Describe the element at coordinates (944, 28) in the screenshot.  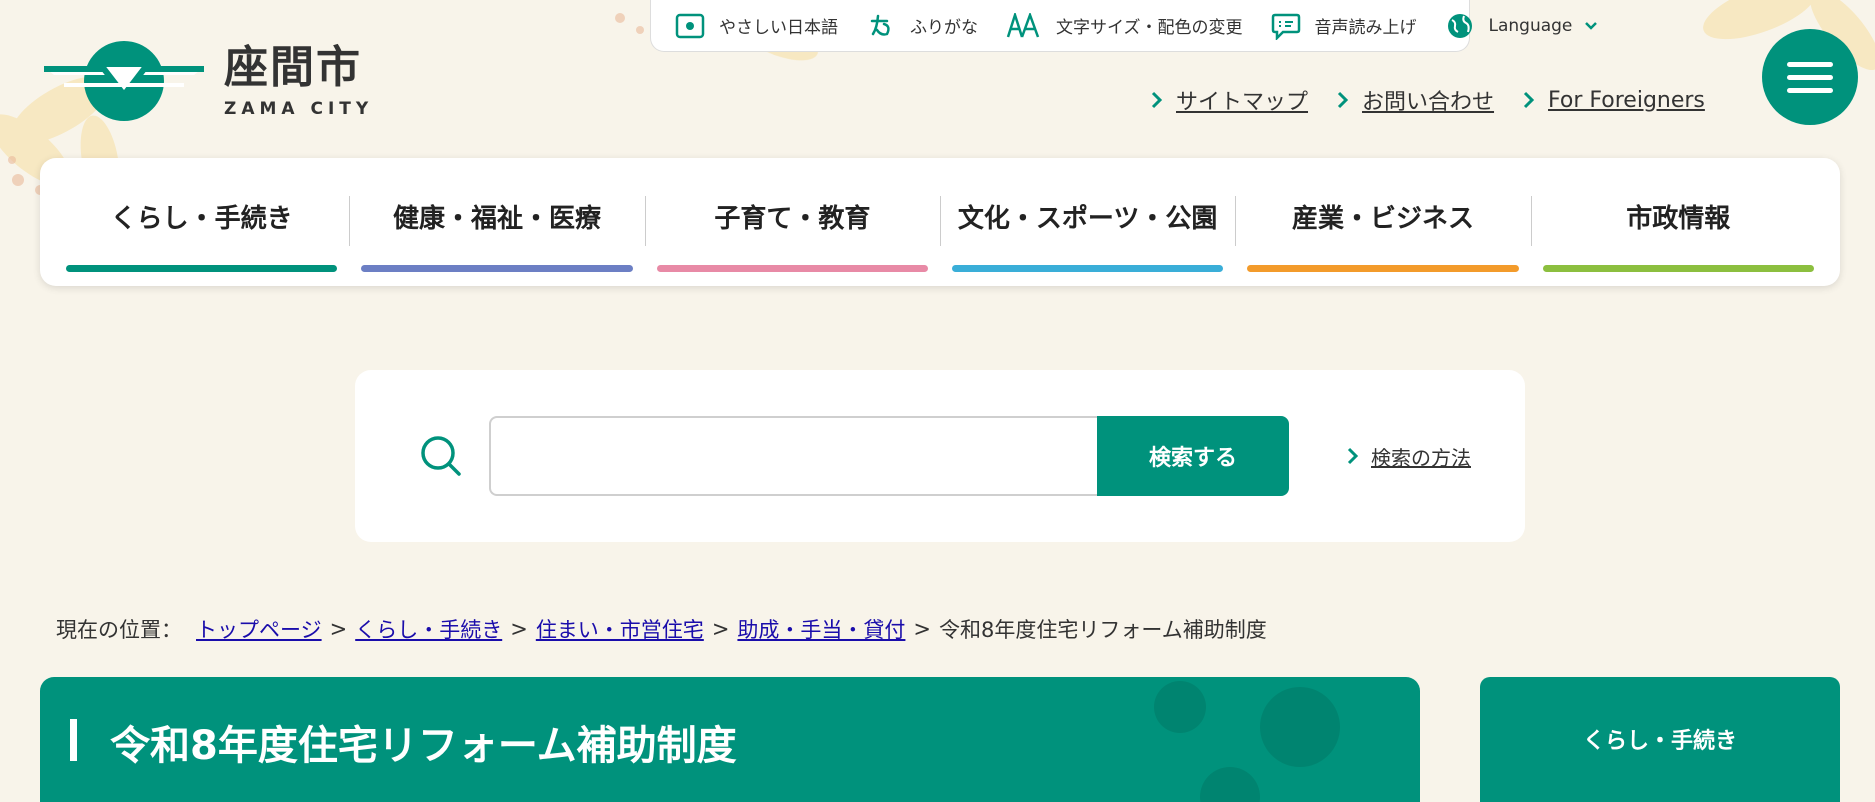
I see `furigana-label: ふりがな` at that location.